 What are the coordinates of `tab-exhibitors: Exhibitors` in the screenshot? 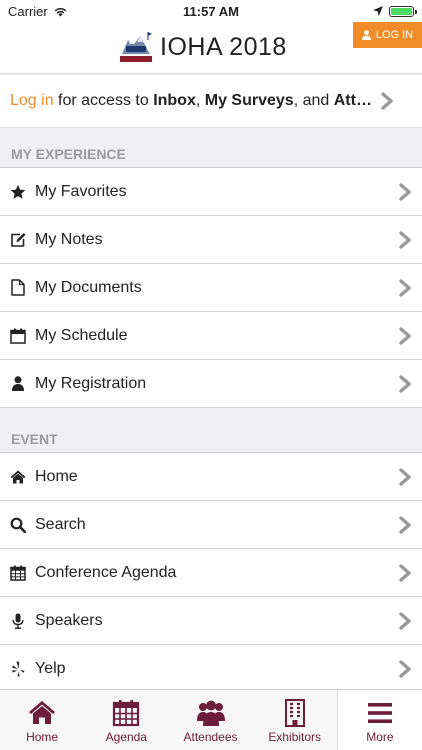 It's located at (295, 720).